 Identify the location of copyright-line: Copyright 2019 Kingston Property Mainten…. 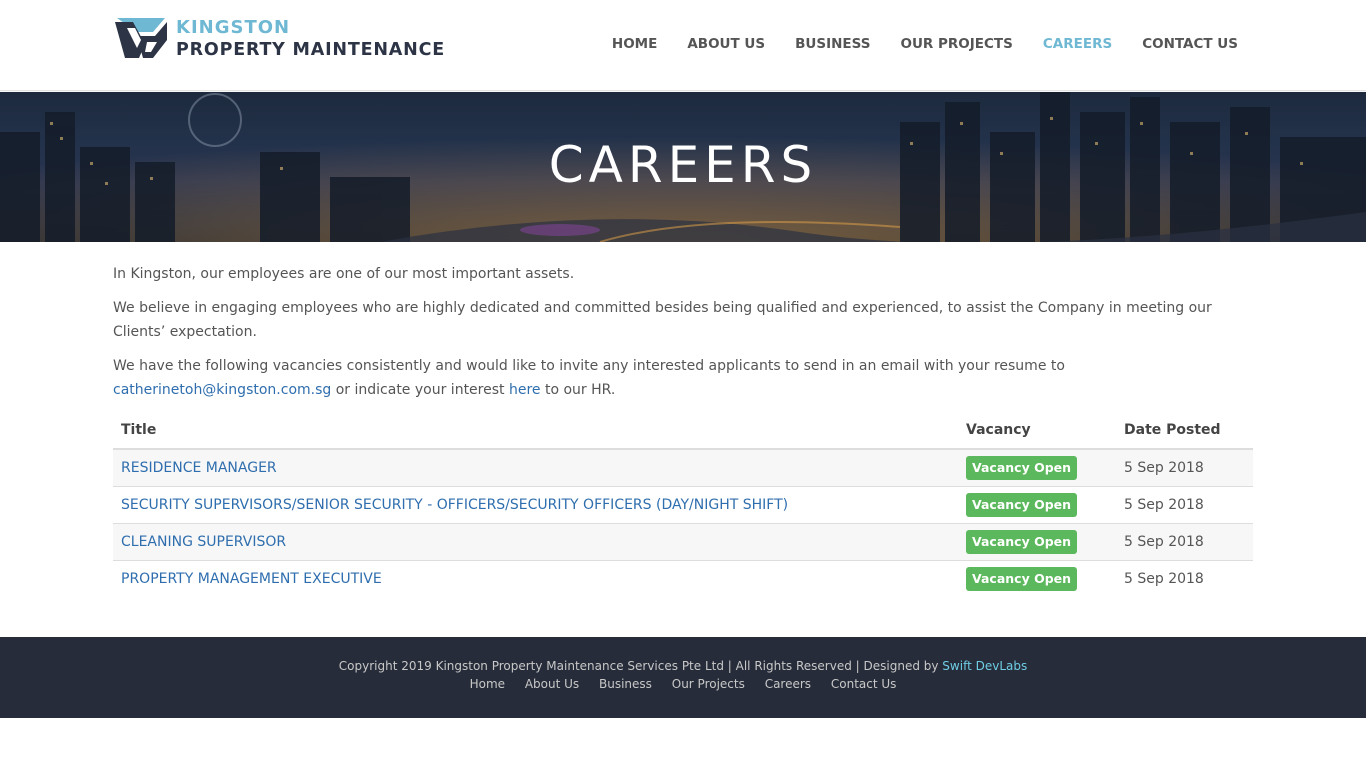
(683, 666).